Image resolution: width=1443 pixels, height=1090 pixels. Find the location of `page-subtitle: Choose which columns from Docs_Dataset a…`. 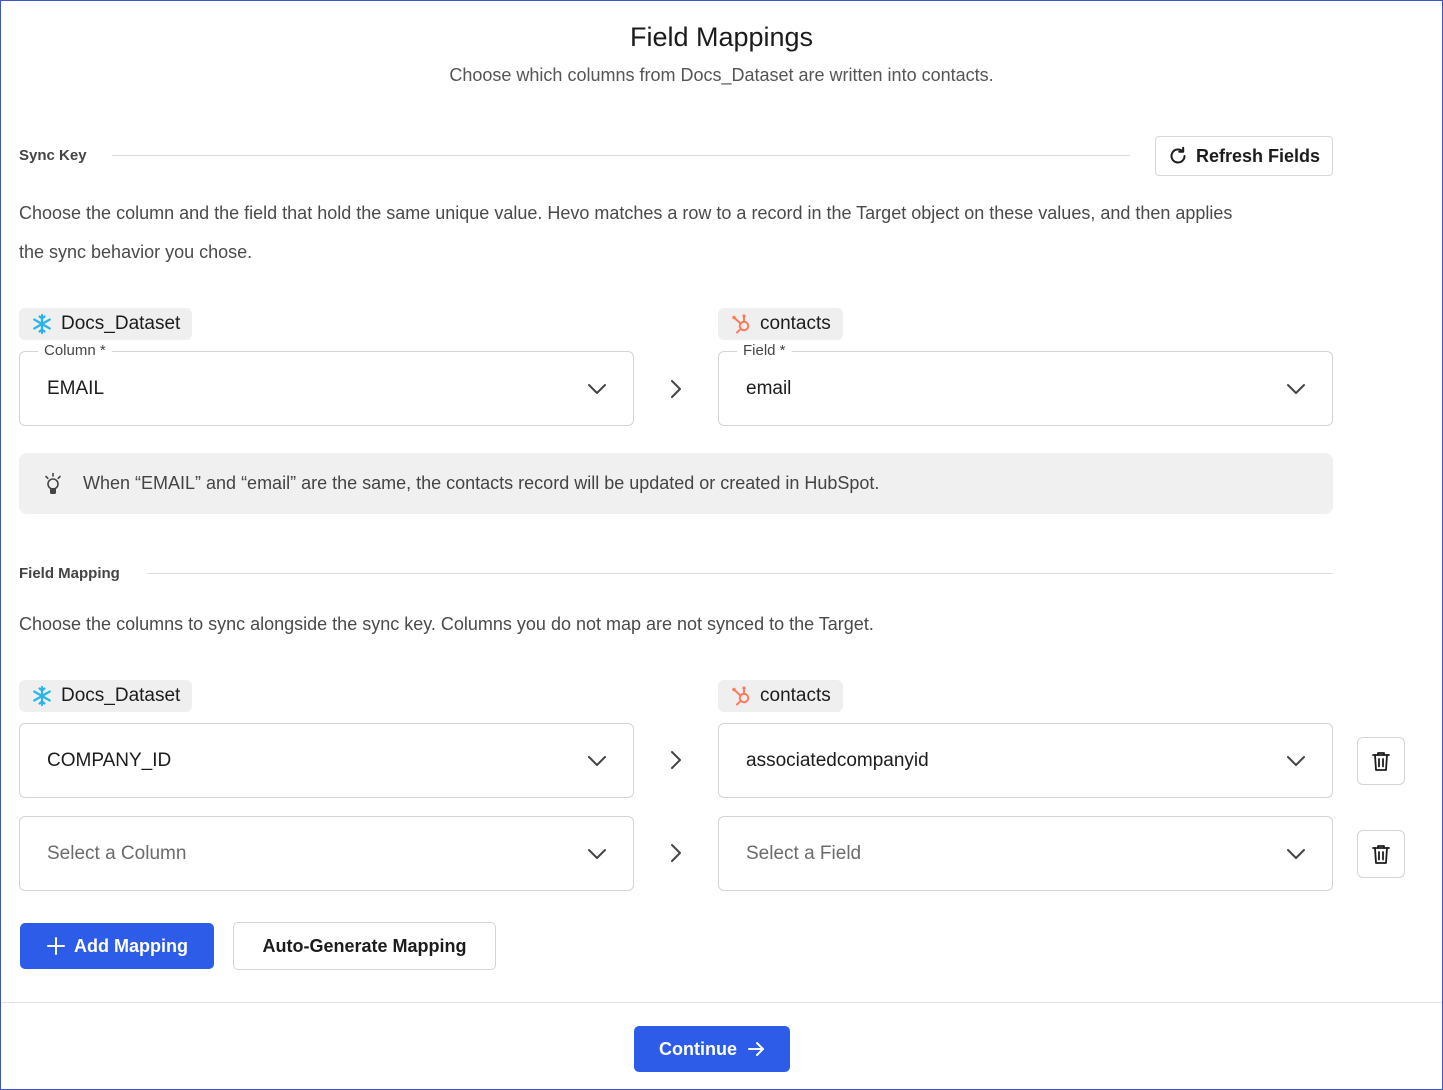

page-subtitle: Choose which columns from Docs_Dataset a… is located at coordinates (721, 75).